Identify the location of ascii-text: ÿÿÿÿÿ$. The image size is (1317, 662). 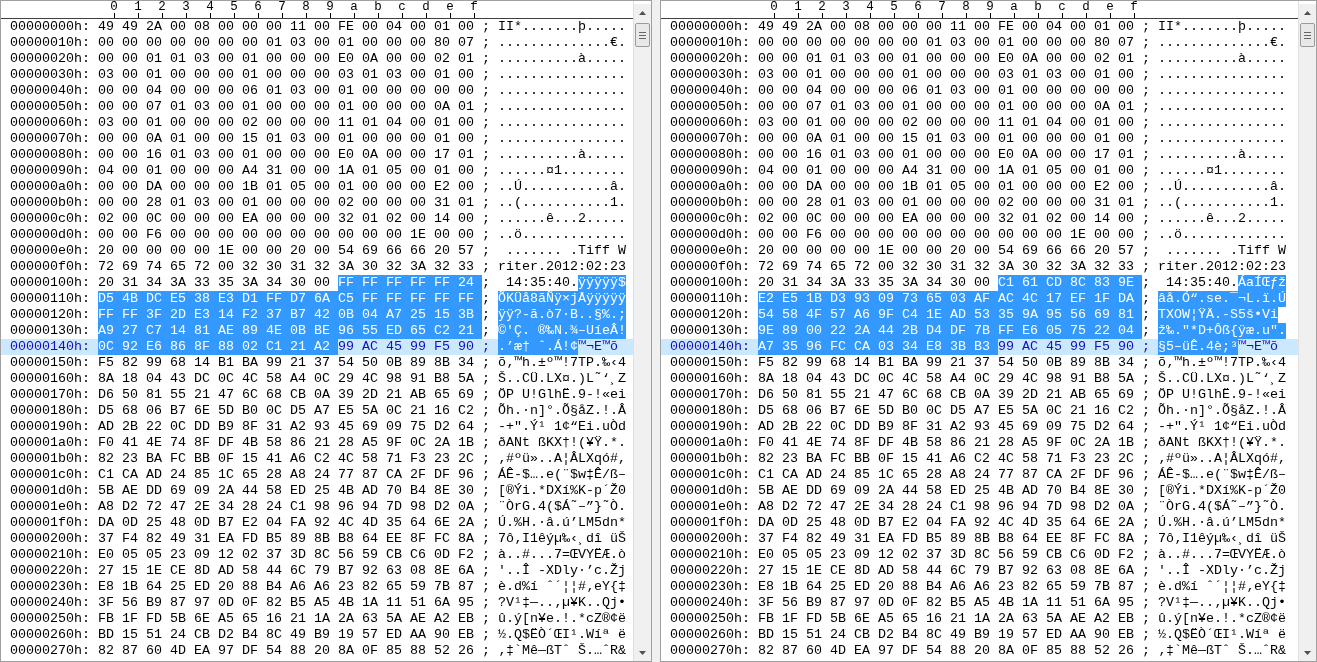
(601, 283).